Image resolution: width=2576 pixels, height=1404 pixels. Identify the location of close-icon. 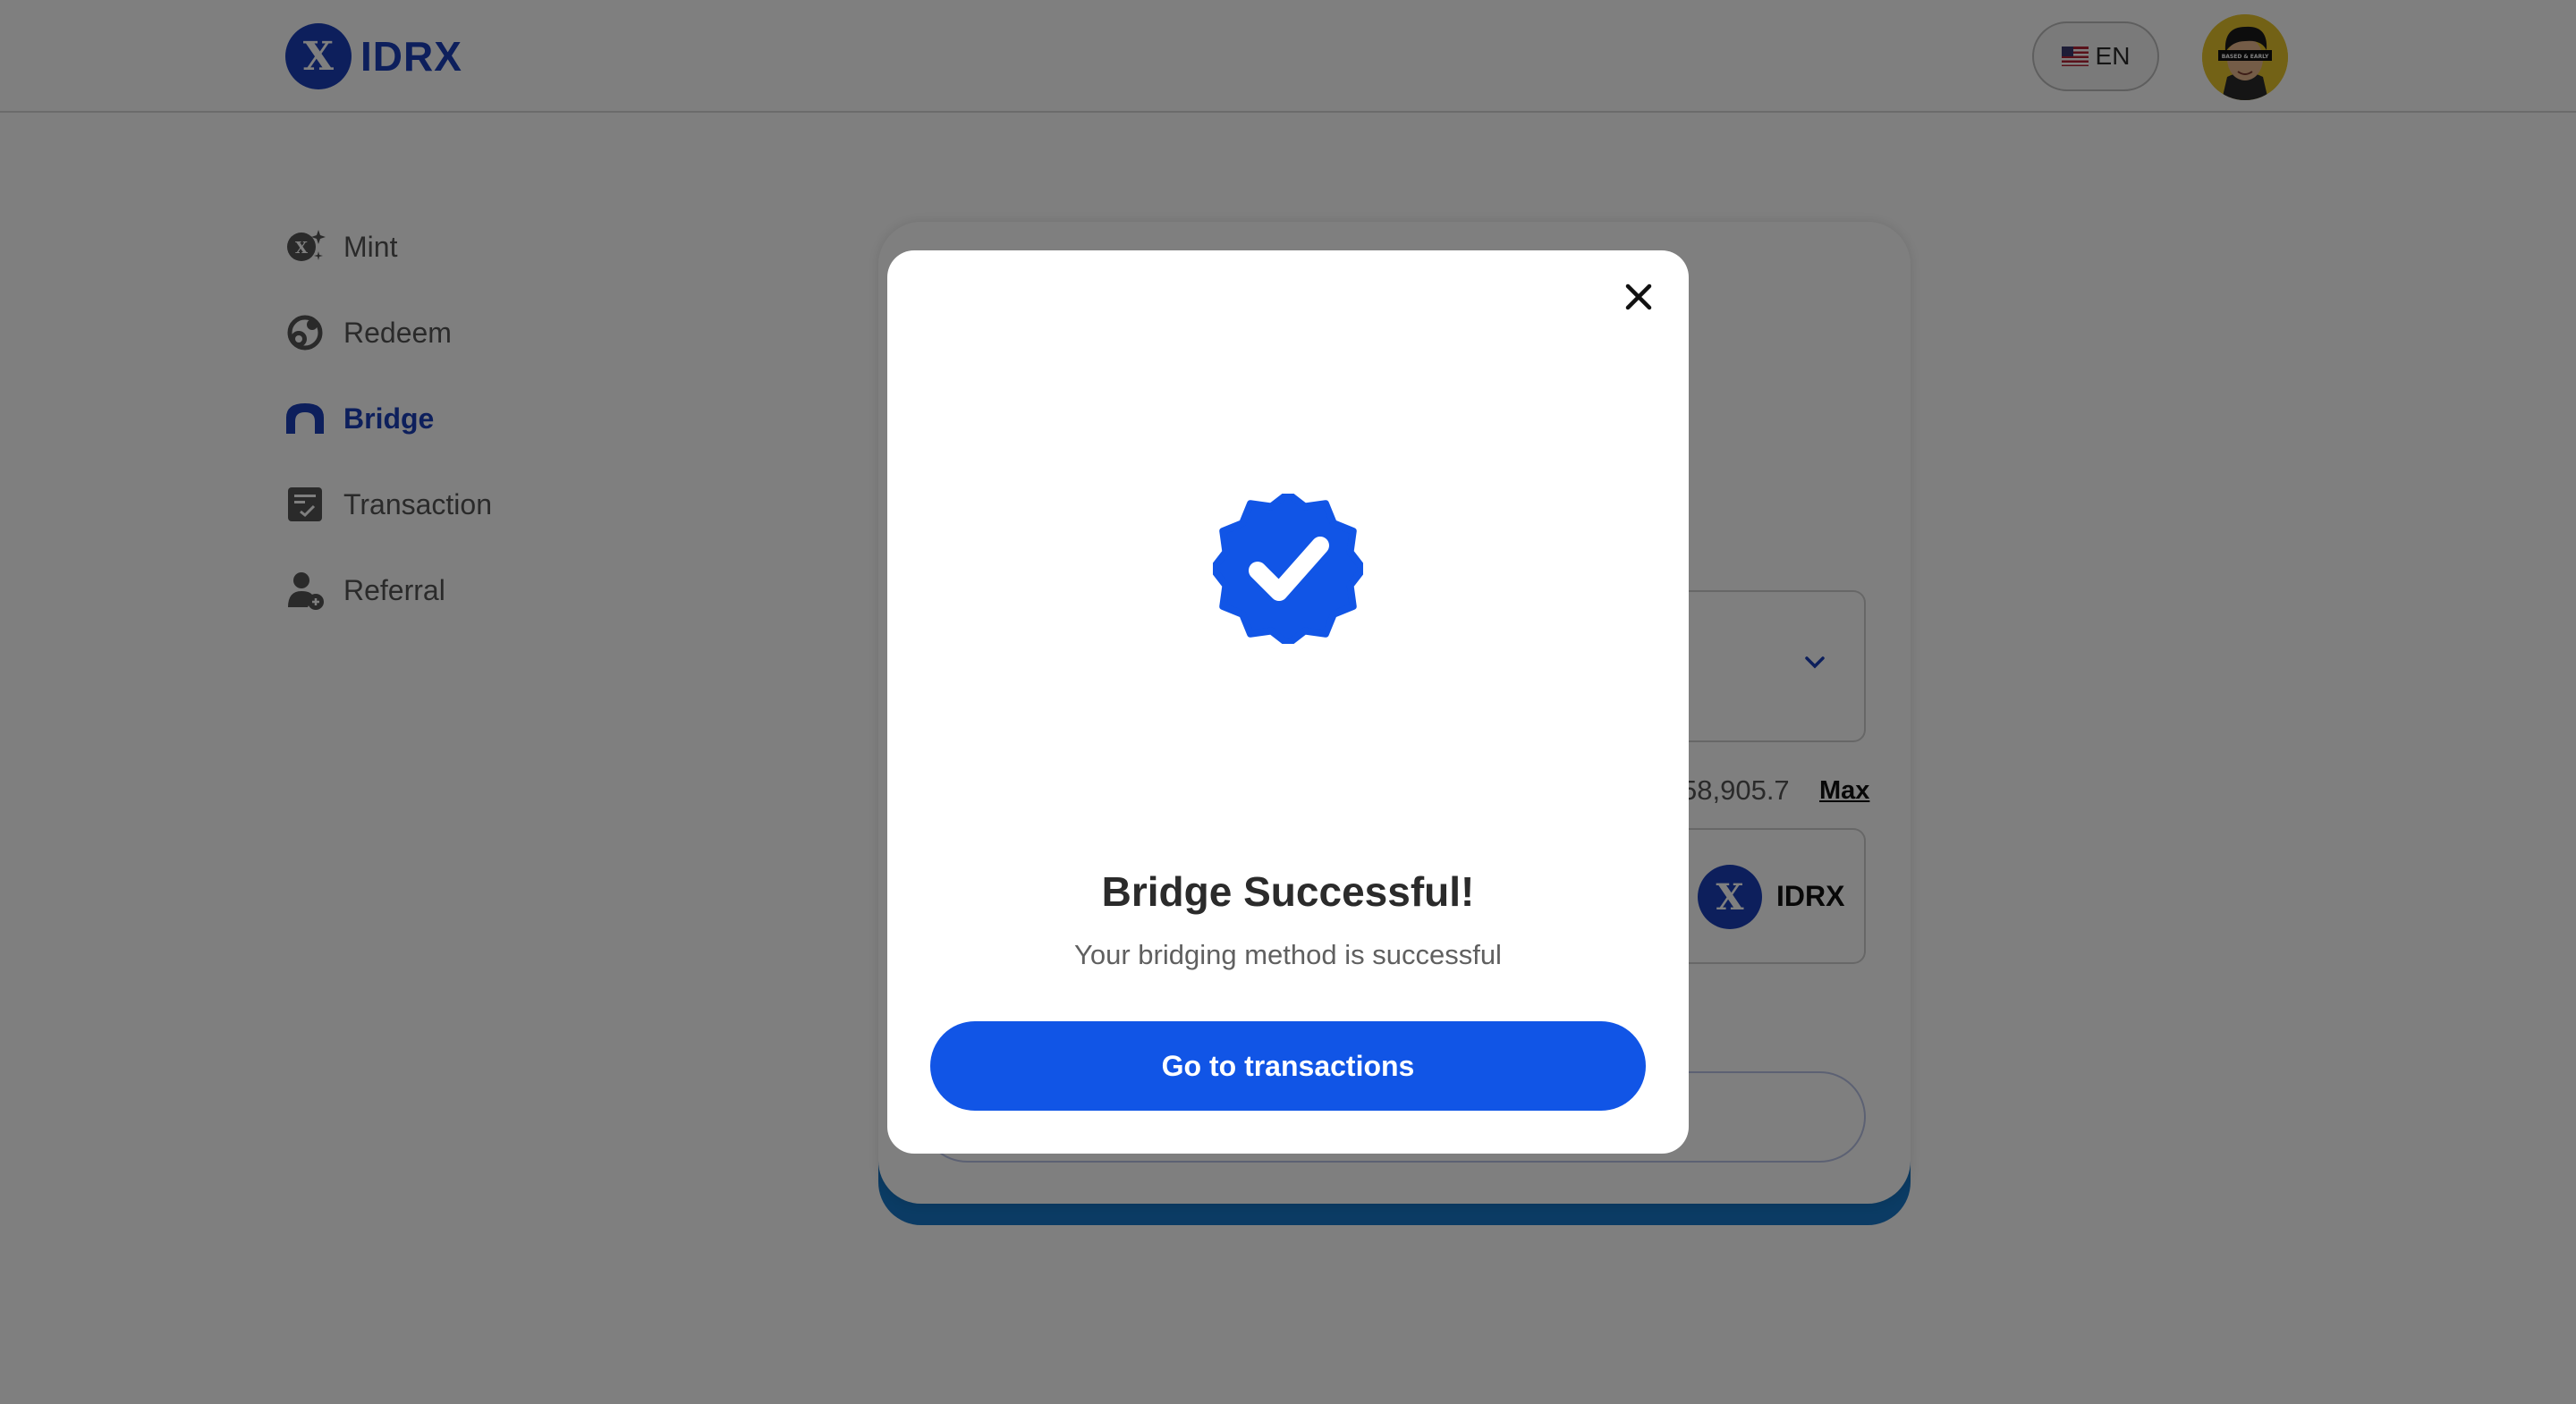
(1638, 297).